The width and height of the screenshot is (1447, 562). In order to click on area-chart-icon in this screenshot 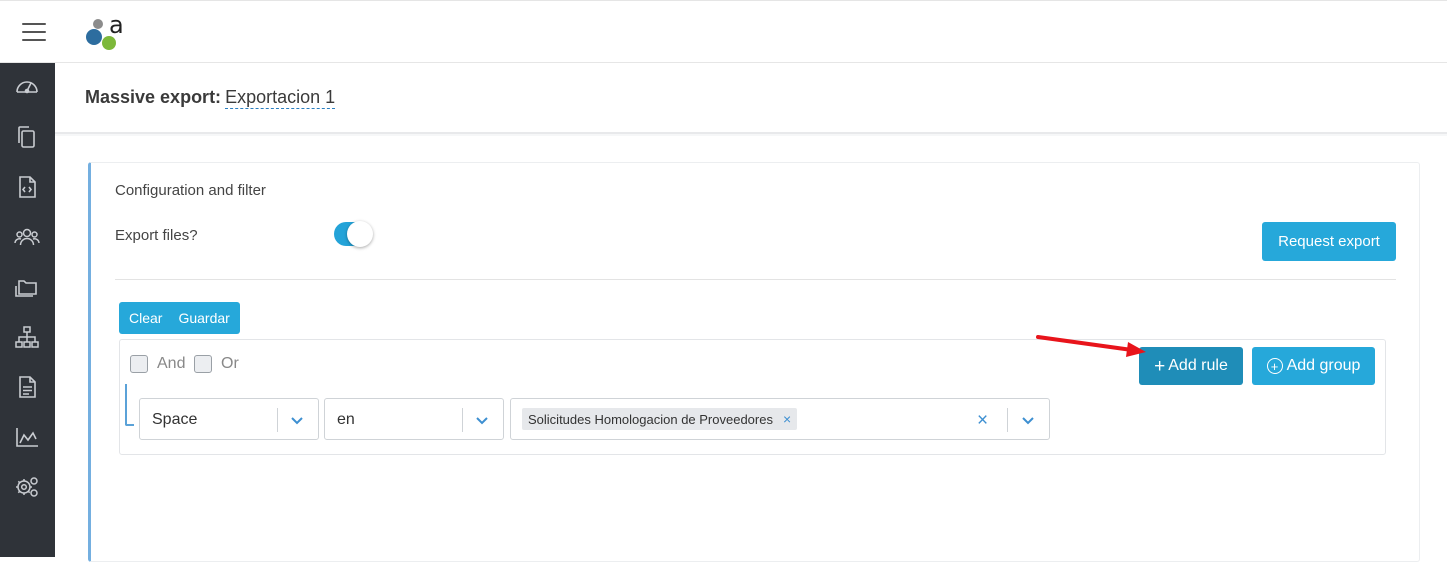, I will do `click(27, 437)`.